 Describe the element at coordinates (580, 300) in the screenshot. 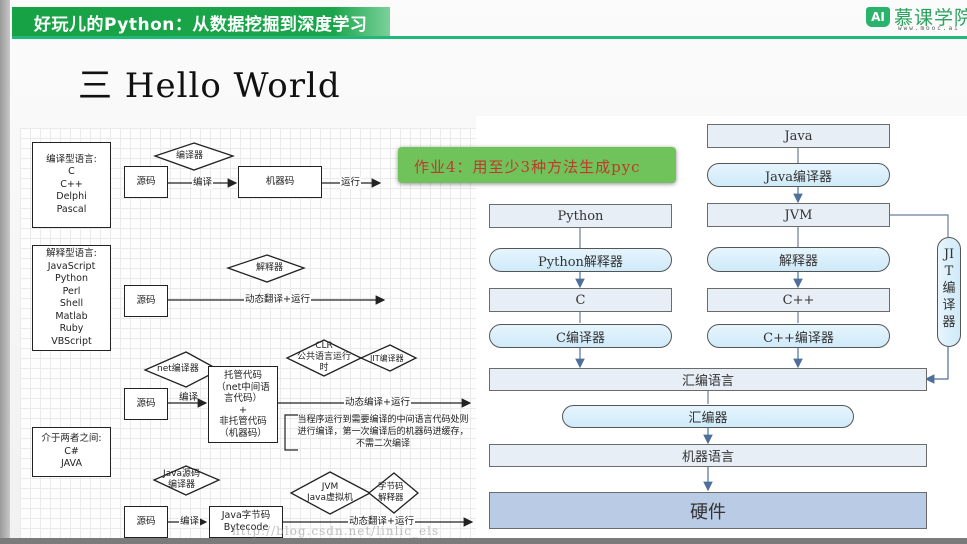

I see `c-node: C` at that location.